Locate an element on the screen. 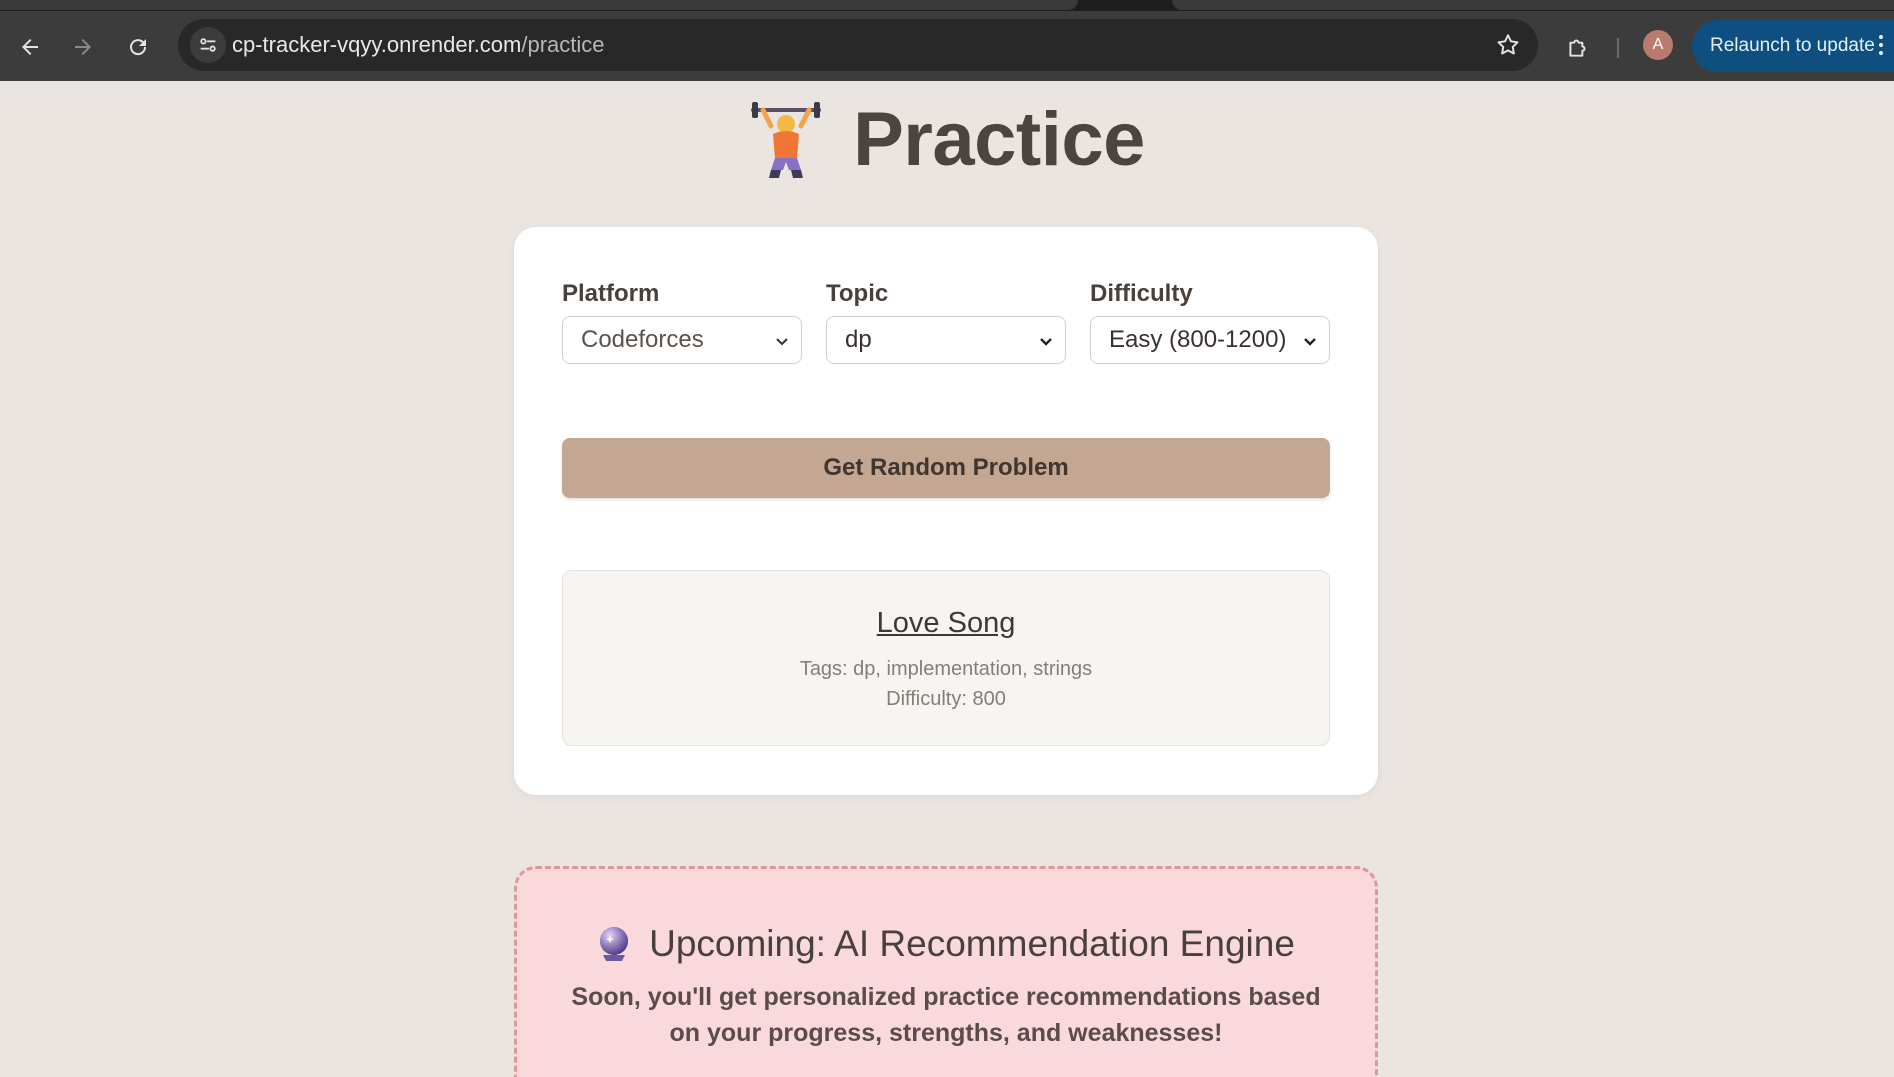 Image resolution: width=1894 pixels, height=1077 pixels. profile-avatar: A is located at coordinates (1658, 45).